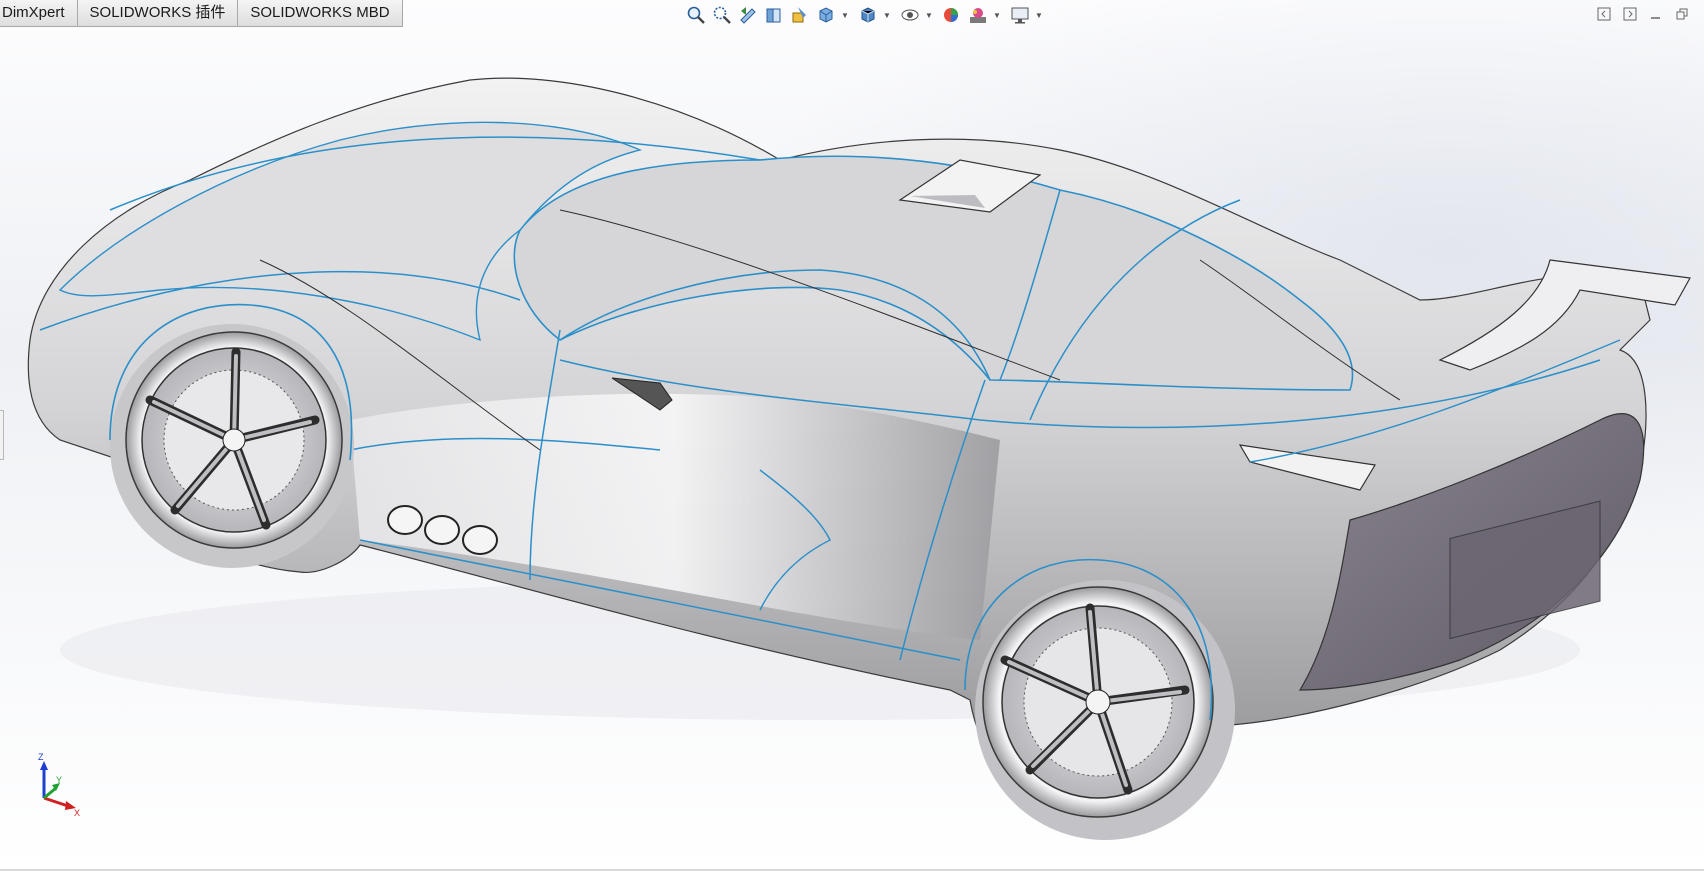 This screenshot has height=871, width=1704. What do you see at coordinates (722, 15) in the screenshot?
I see `zoom-to-area-icon` at bounding box center [722, 15].